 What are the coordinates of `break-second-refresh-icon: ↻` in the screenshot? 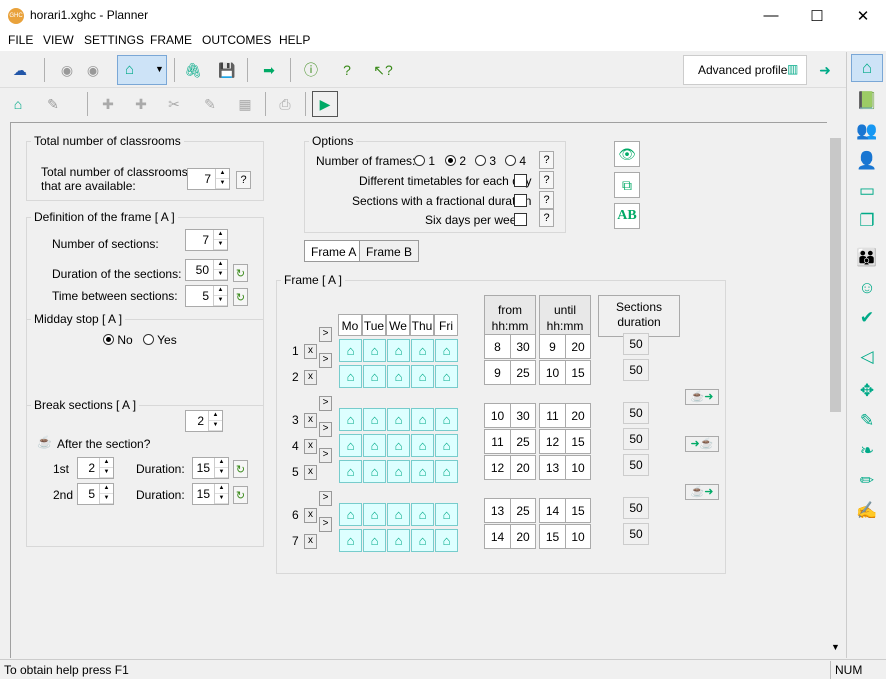 It's located at (240, 495).